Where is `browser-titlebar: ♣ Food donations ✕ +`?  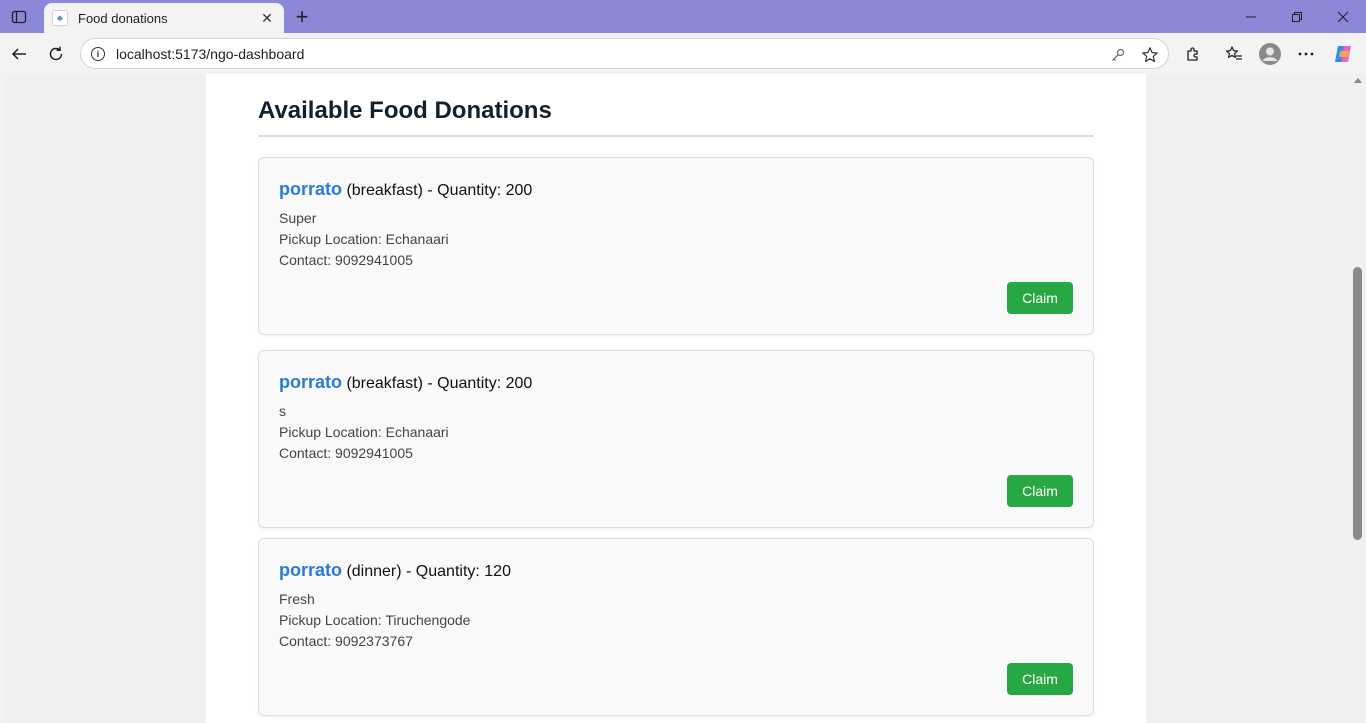
browser-titlebar: ♣ Food donations ✕ + is located at coordinates (683, 16).